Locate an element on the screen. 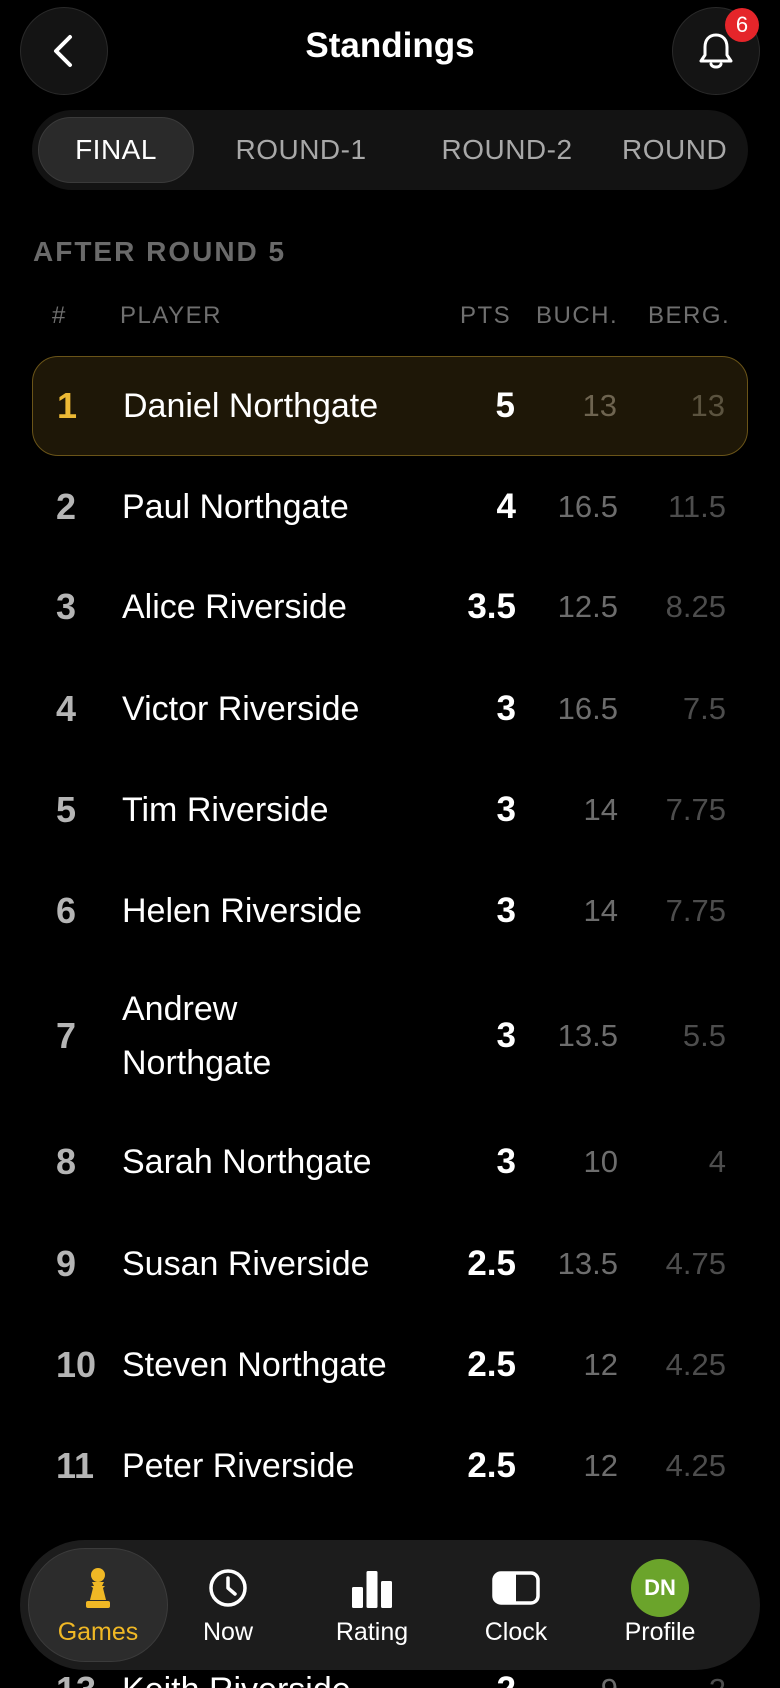 The height and width of the screenshot is (1688, 780). standings-row: 8 Sarah Northgate 3 10 4 is located at coordinates (390, 1162).